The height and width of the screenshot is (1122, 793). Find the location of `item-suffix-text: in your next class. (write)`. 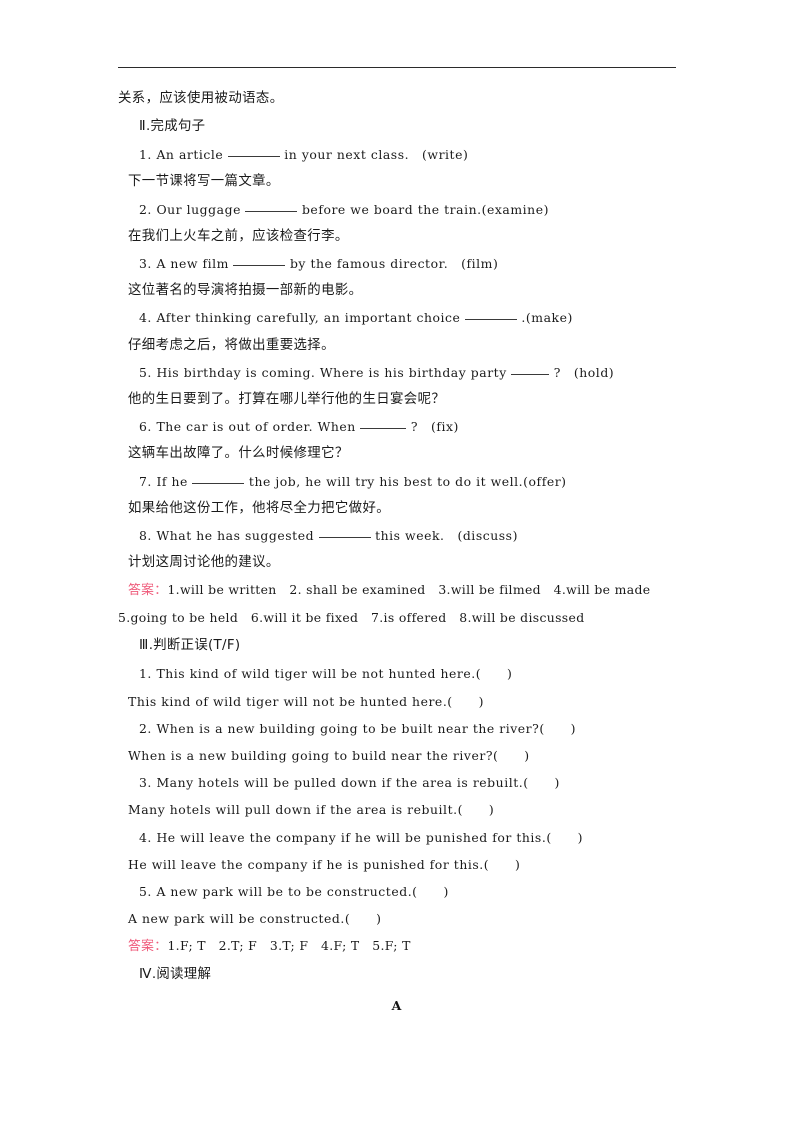

item-suffix-text: in your next class. (write) is located at coordinates (376, 155).